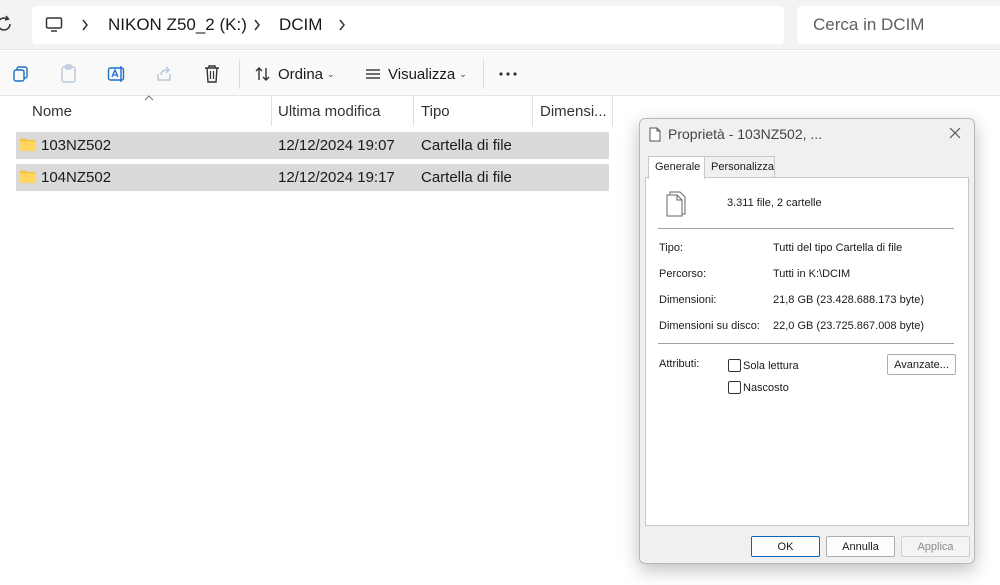 The width and height of the screenshot is (1000, 585). What do you see at coordinates (676, 167) in the screenshot?
I see `tab-generale: Generale` at bounding box center [676, 167].